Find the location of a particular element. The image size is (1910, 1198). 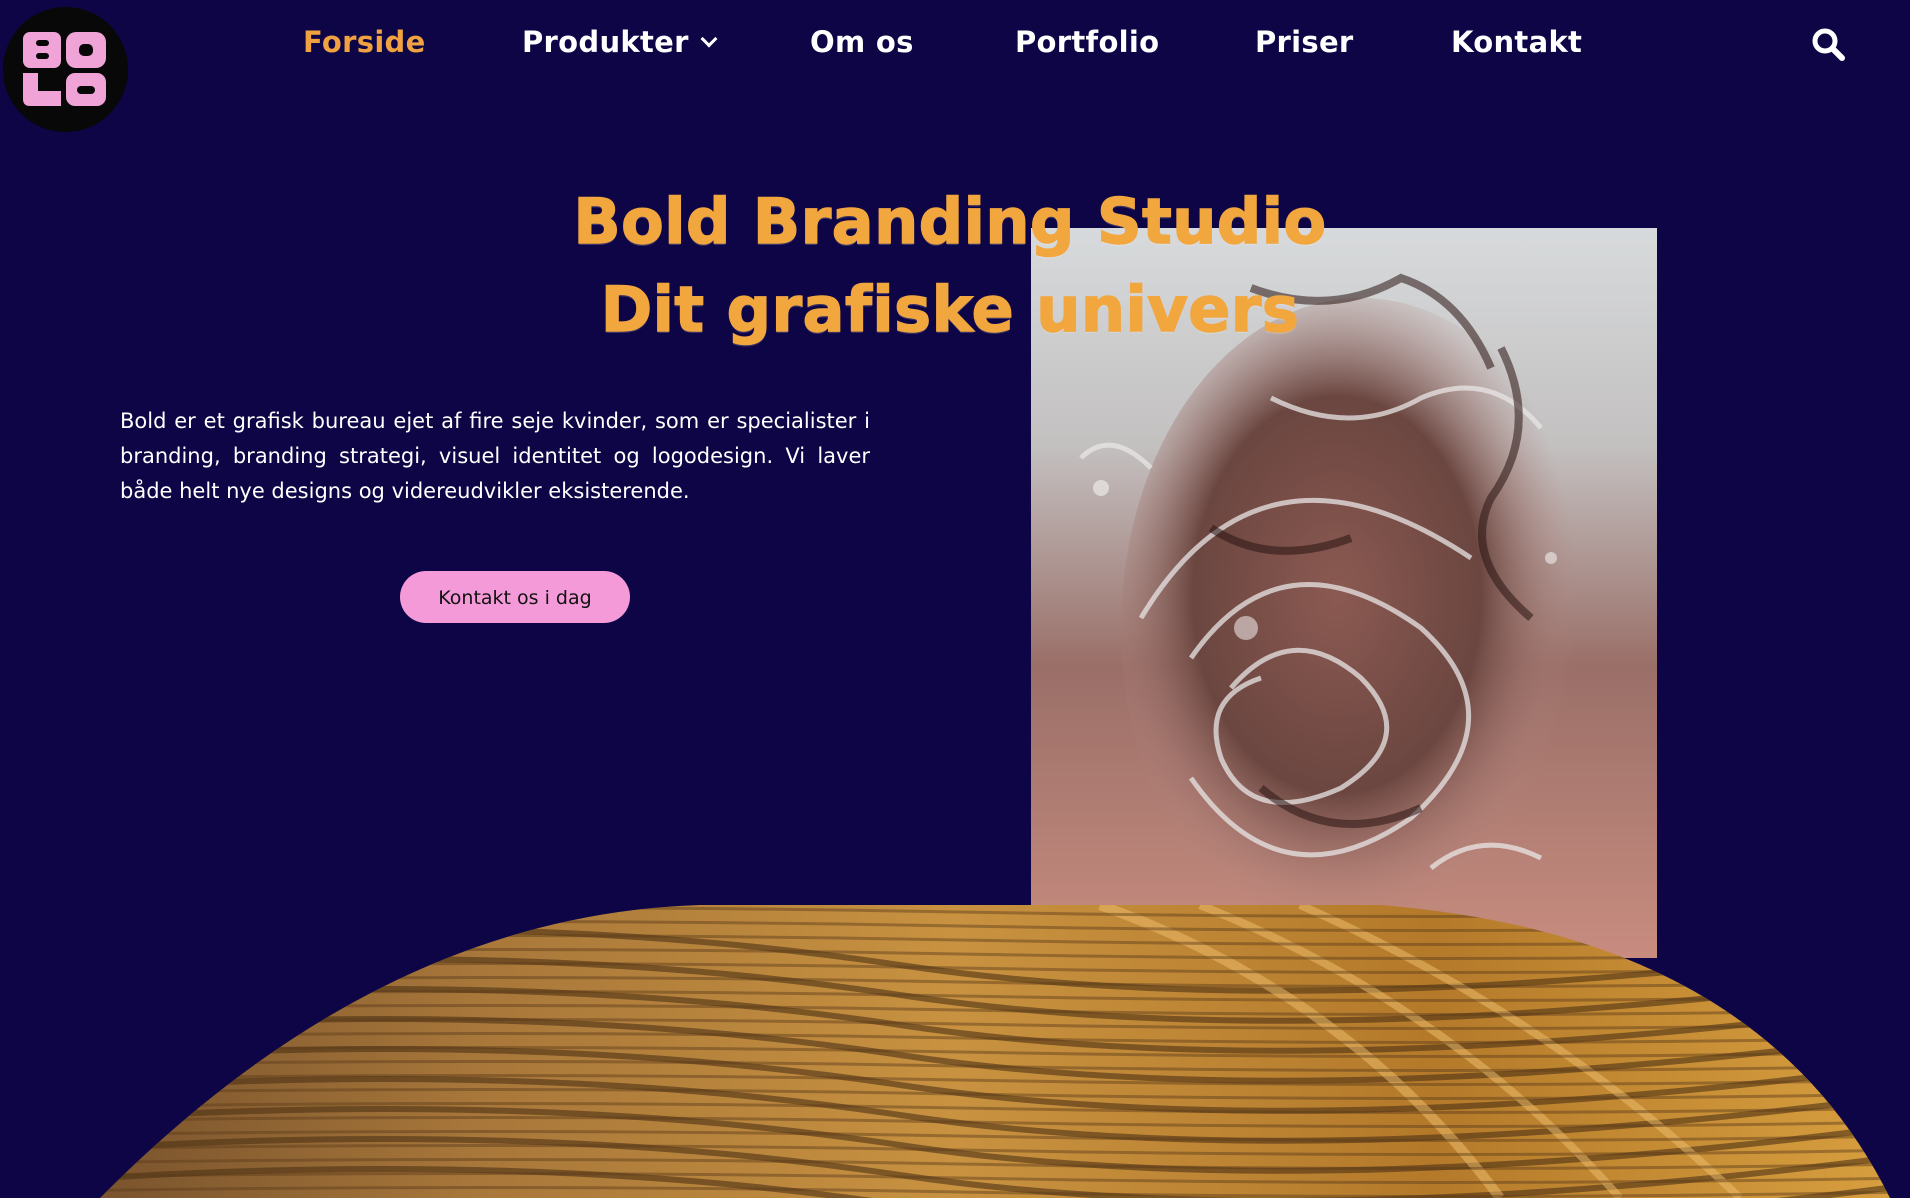

search-button is located at coordinates (1828, 44).